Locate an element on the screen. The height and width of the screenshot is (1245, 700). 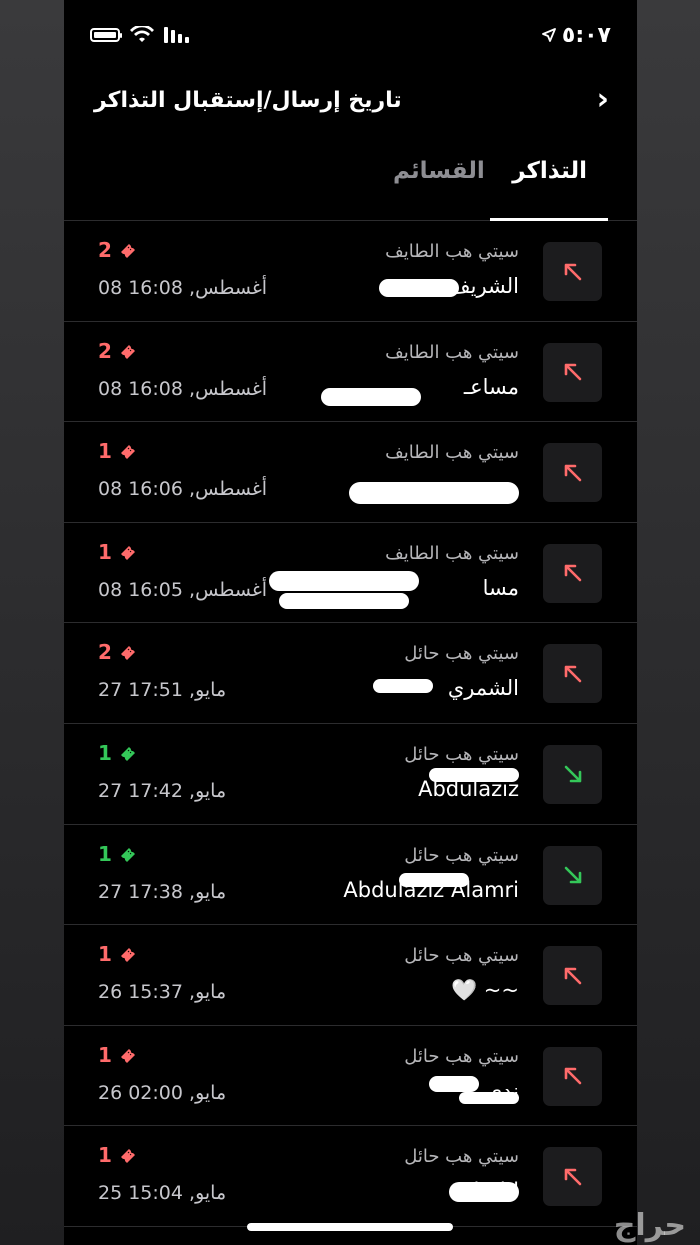
list-item: سيتي هب الطايف الشريف 2 08 أغسطس, 16:08 is located at coordinates (350, 271).